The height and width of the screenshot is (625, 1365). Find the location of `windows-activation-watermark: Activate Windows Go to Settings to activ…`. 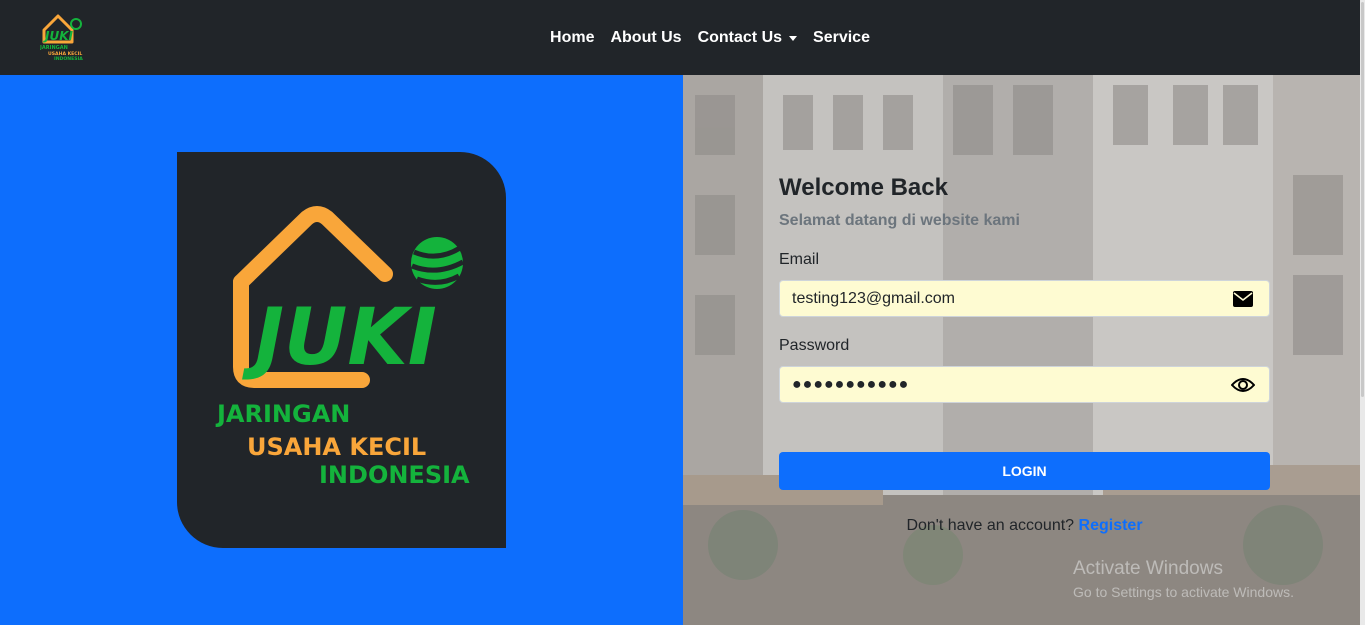

windows-activation-watermark: Activate Windows Go to Settings to activ… is located at coordinates (1183, 579).